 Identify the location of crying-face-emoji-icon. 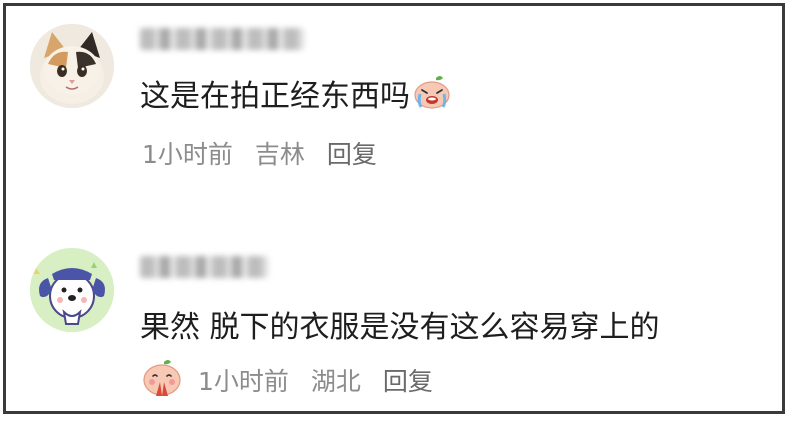
(432, 97).